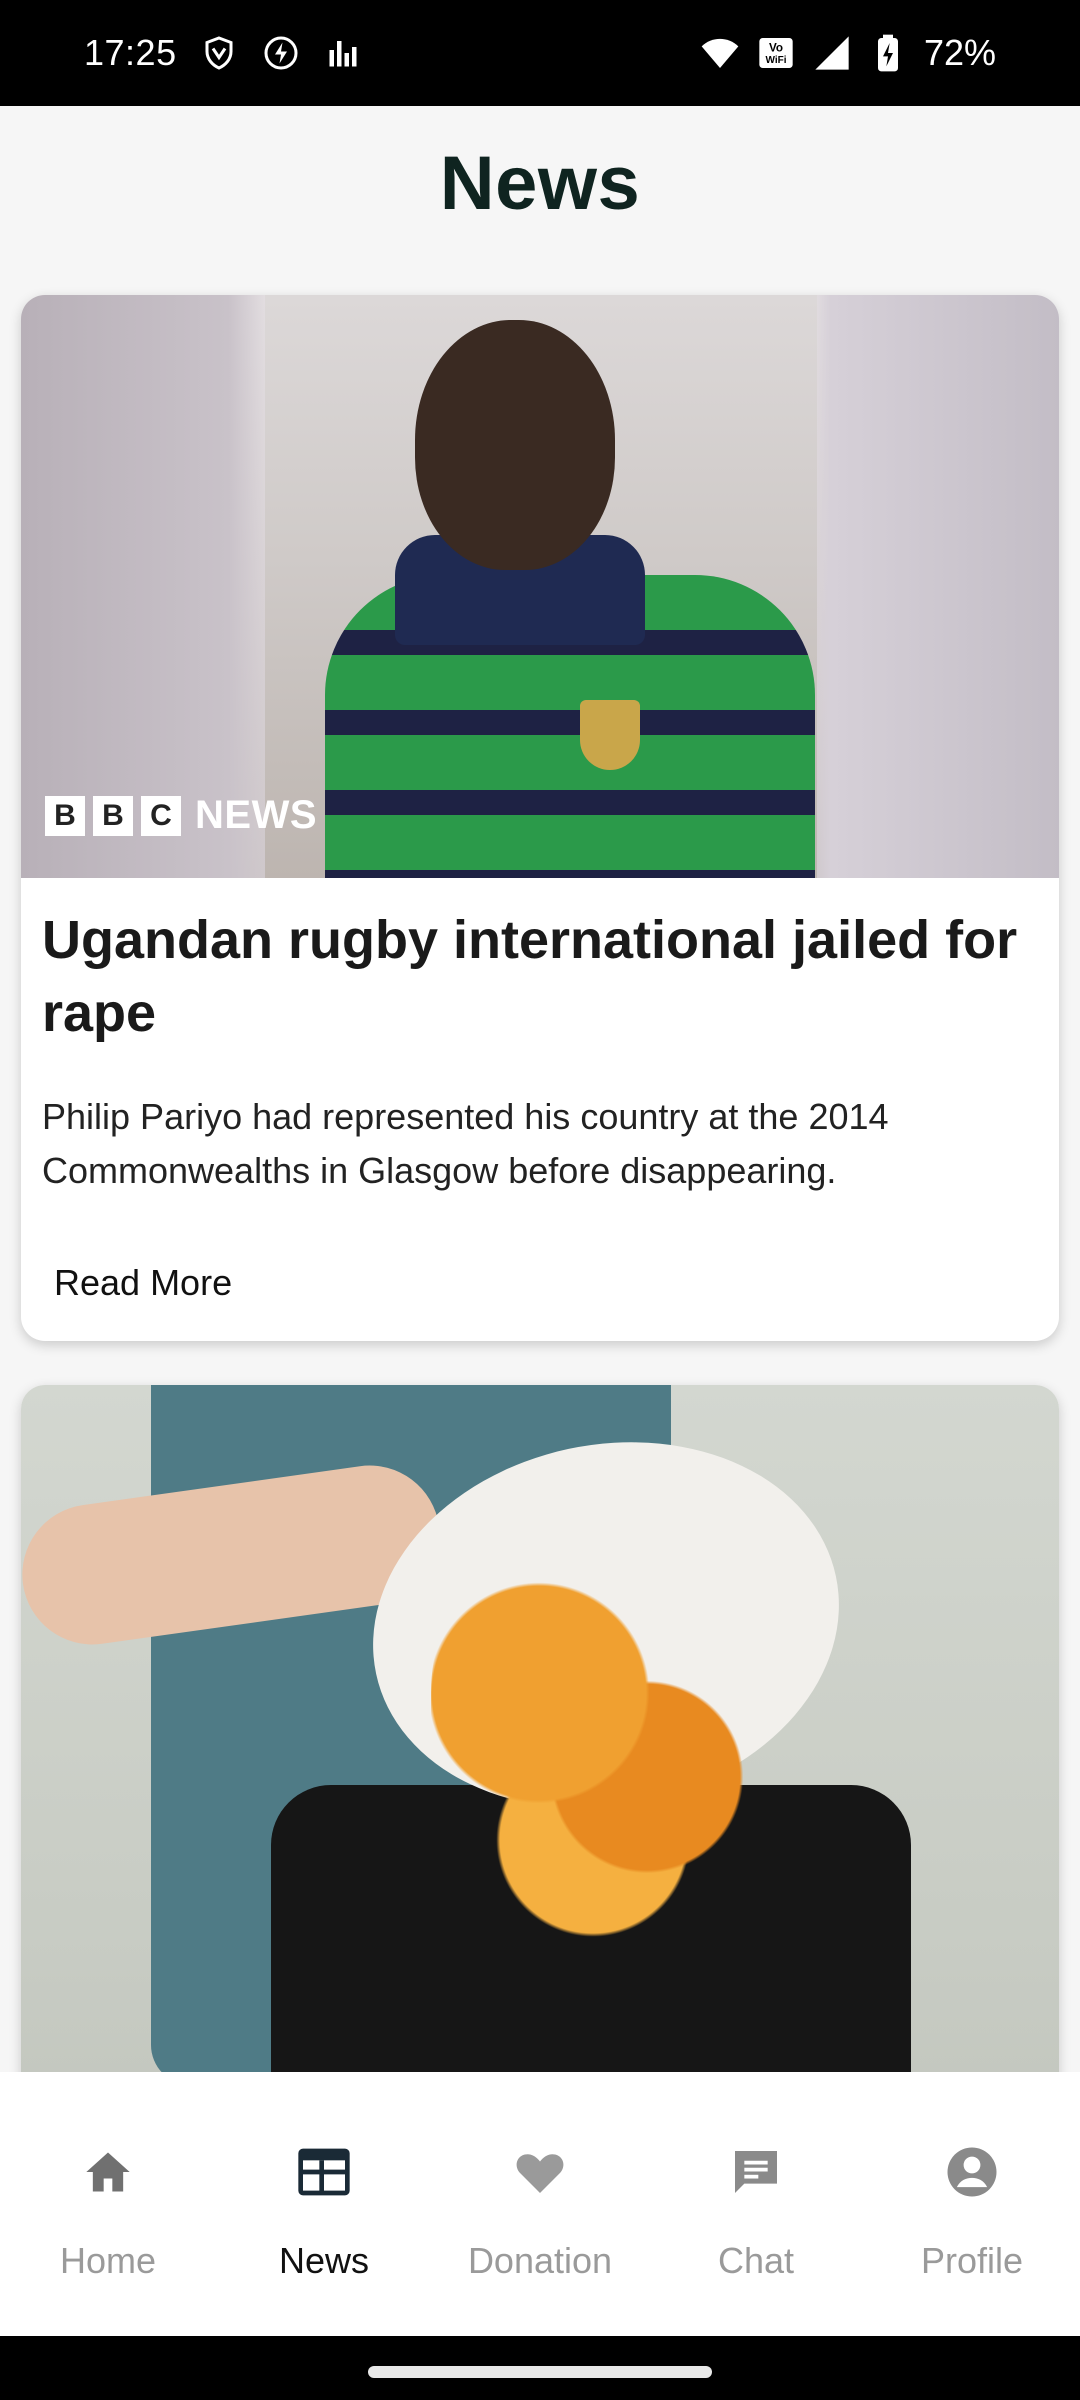 This screenshot has height=2400, width=1080. Describe the element at coordinates (256, 815) in the screenshot. I see `logo-text: NEWS` at that location.